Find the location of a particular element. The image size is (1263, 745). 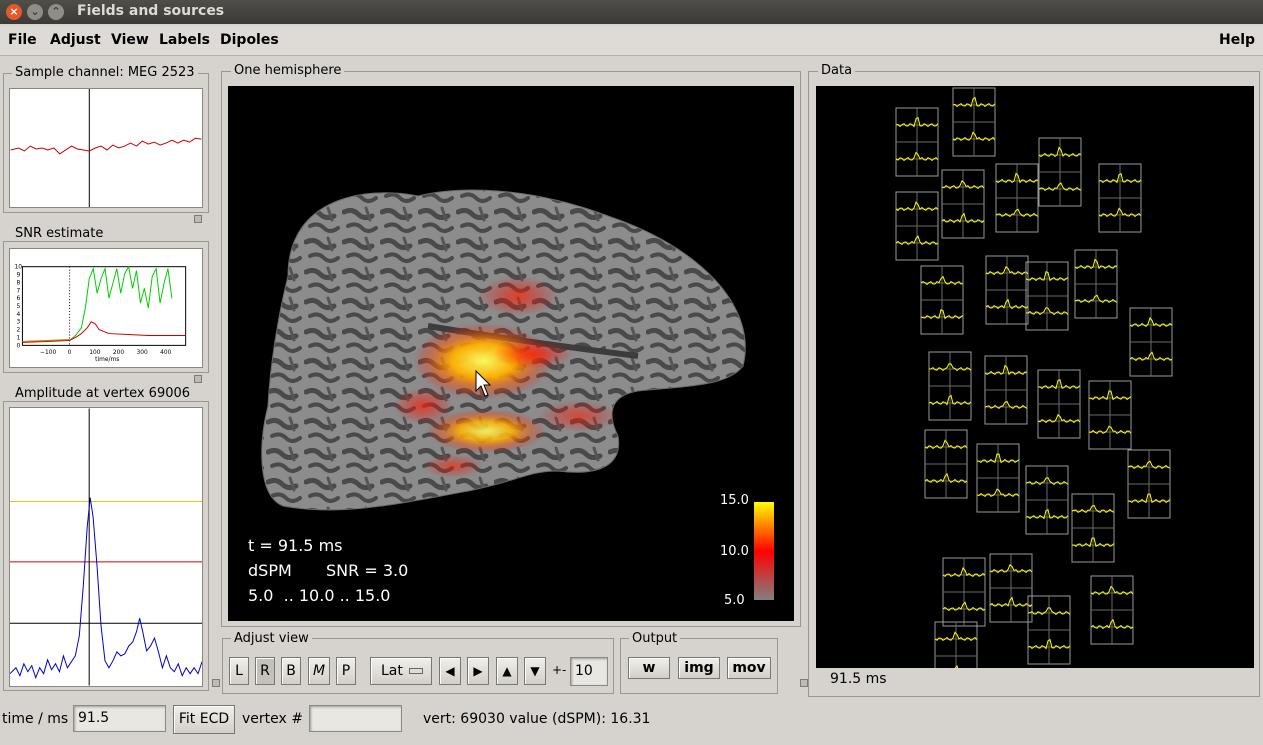

time-label: time / ms : is located at coordinates (40, 719).